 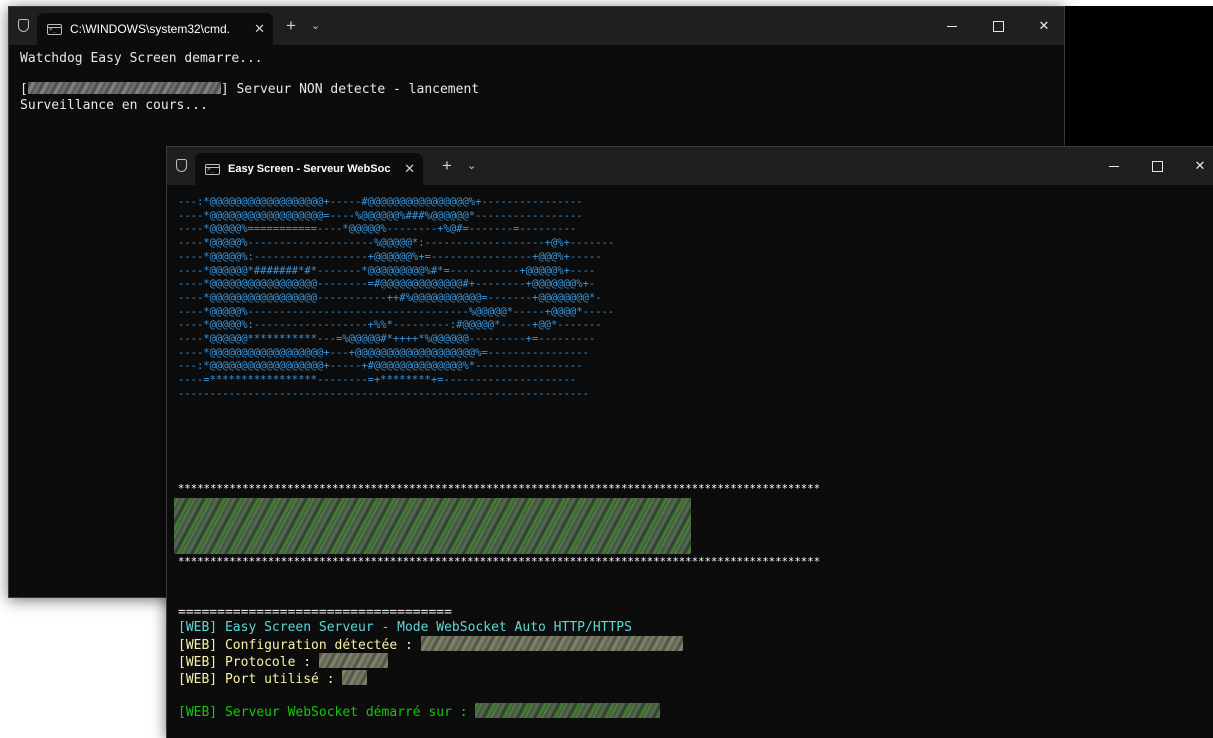 I want to click on web-protocol-label: [WEB] Protocole :, so click(x=248, y=662).